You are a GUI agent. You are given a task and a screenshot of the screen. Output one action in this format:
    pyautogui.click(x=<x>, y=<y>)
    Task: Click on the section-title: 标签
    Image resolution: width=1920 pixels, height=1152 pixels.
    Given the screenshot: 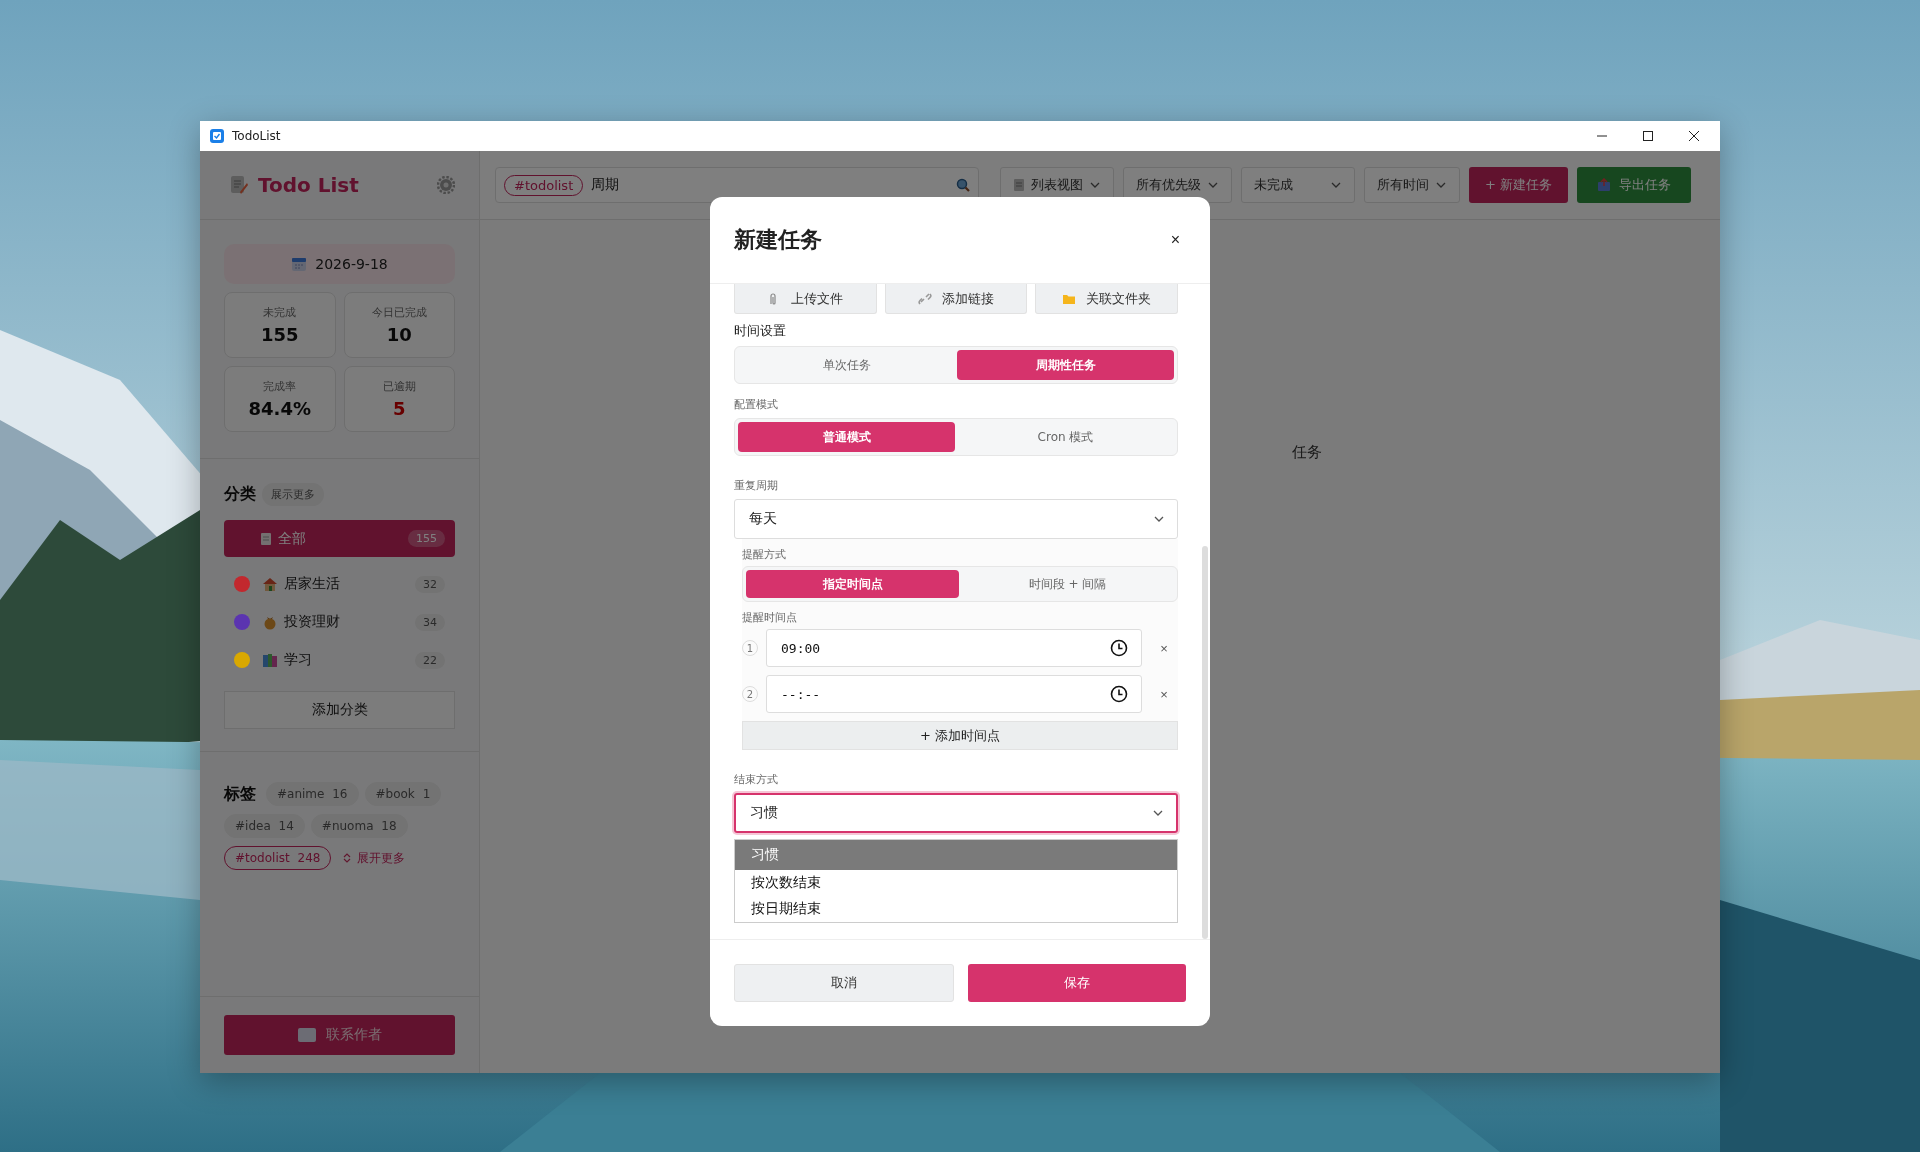 What is the action you would take?
    pyautogui.click(x=240, y=794)
    